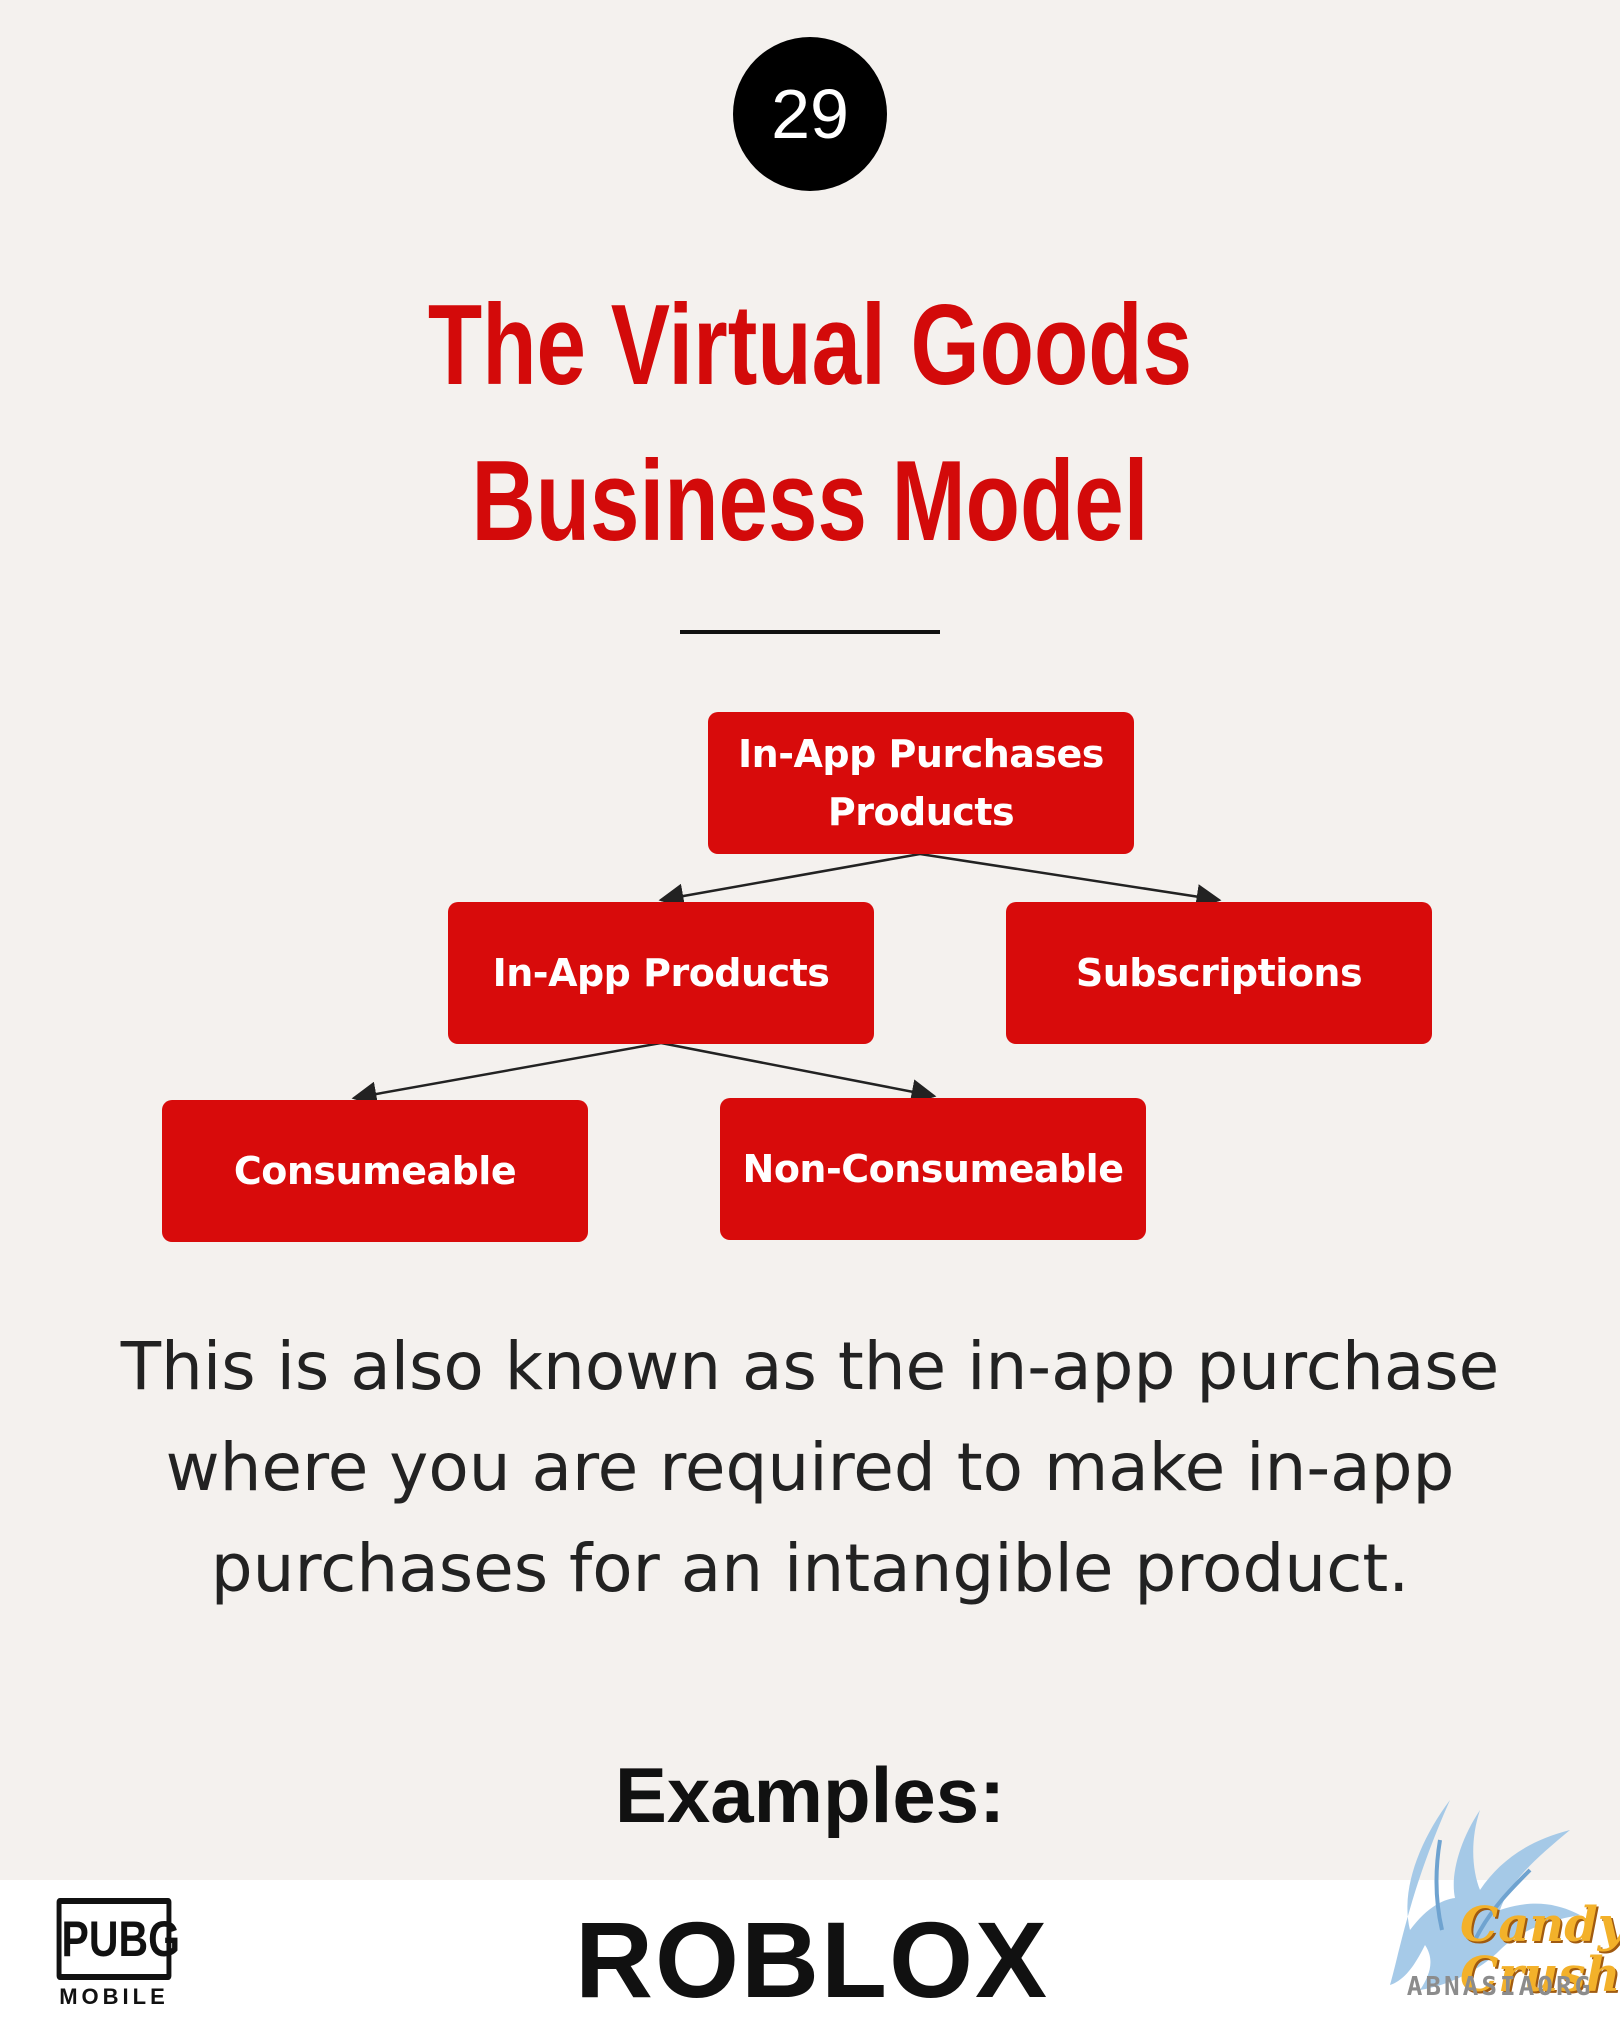 This screenshot has width=1620, height=2025. Describe the element at coordinates (118, 1939) in the screenshot. I see `pubg-logo-word: PUBG` at that location.